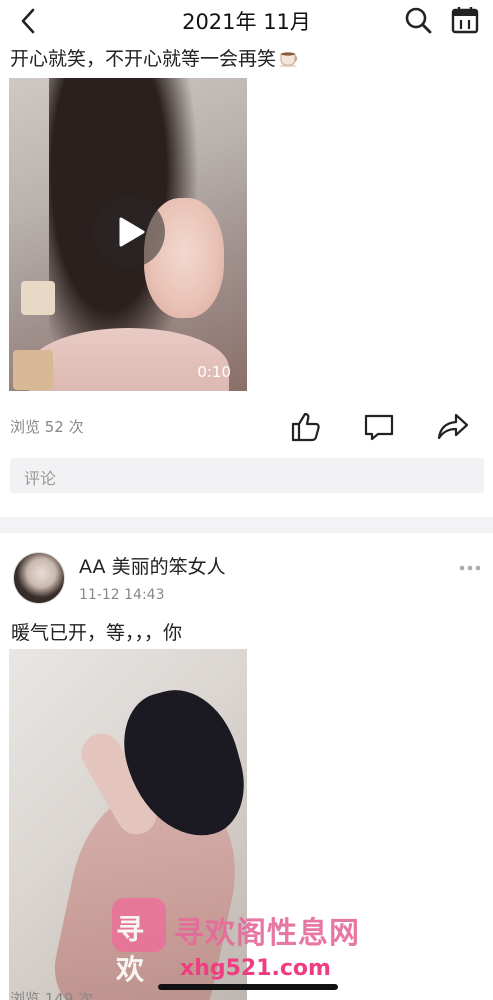  I want to click on play-button, so click(129, 232).